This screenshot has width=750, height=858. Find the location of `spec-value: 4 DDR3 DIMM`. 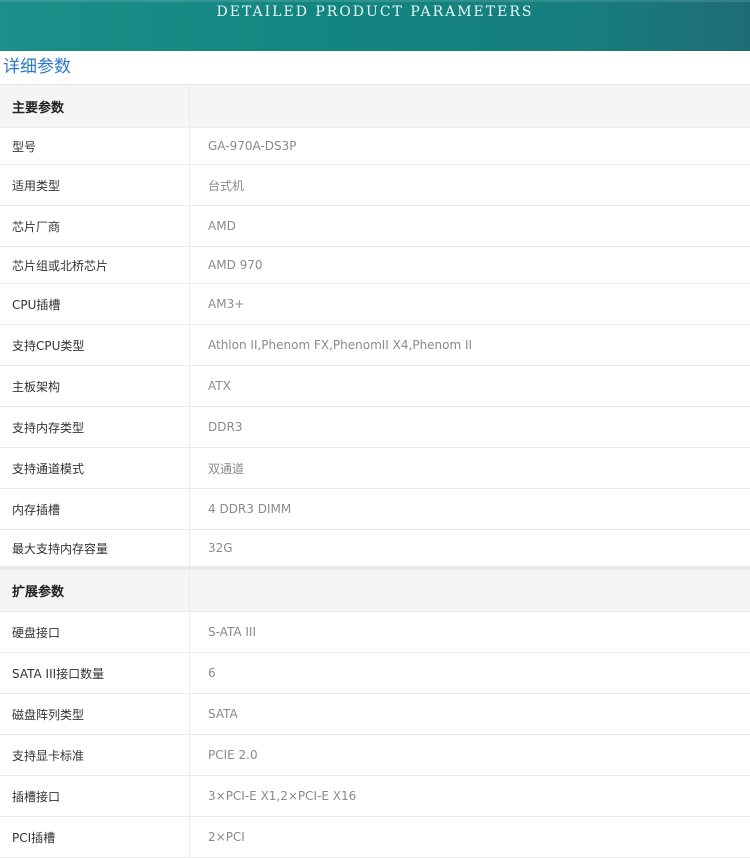

spec-value: 4 DDR3 DIMM is located at coordinates (250, 509).